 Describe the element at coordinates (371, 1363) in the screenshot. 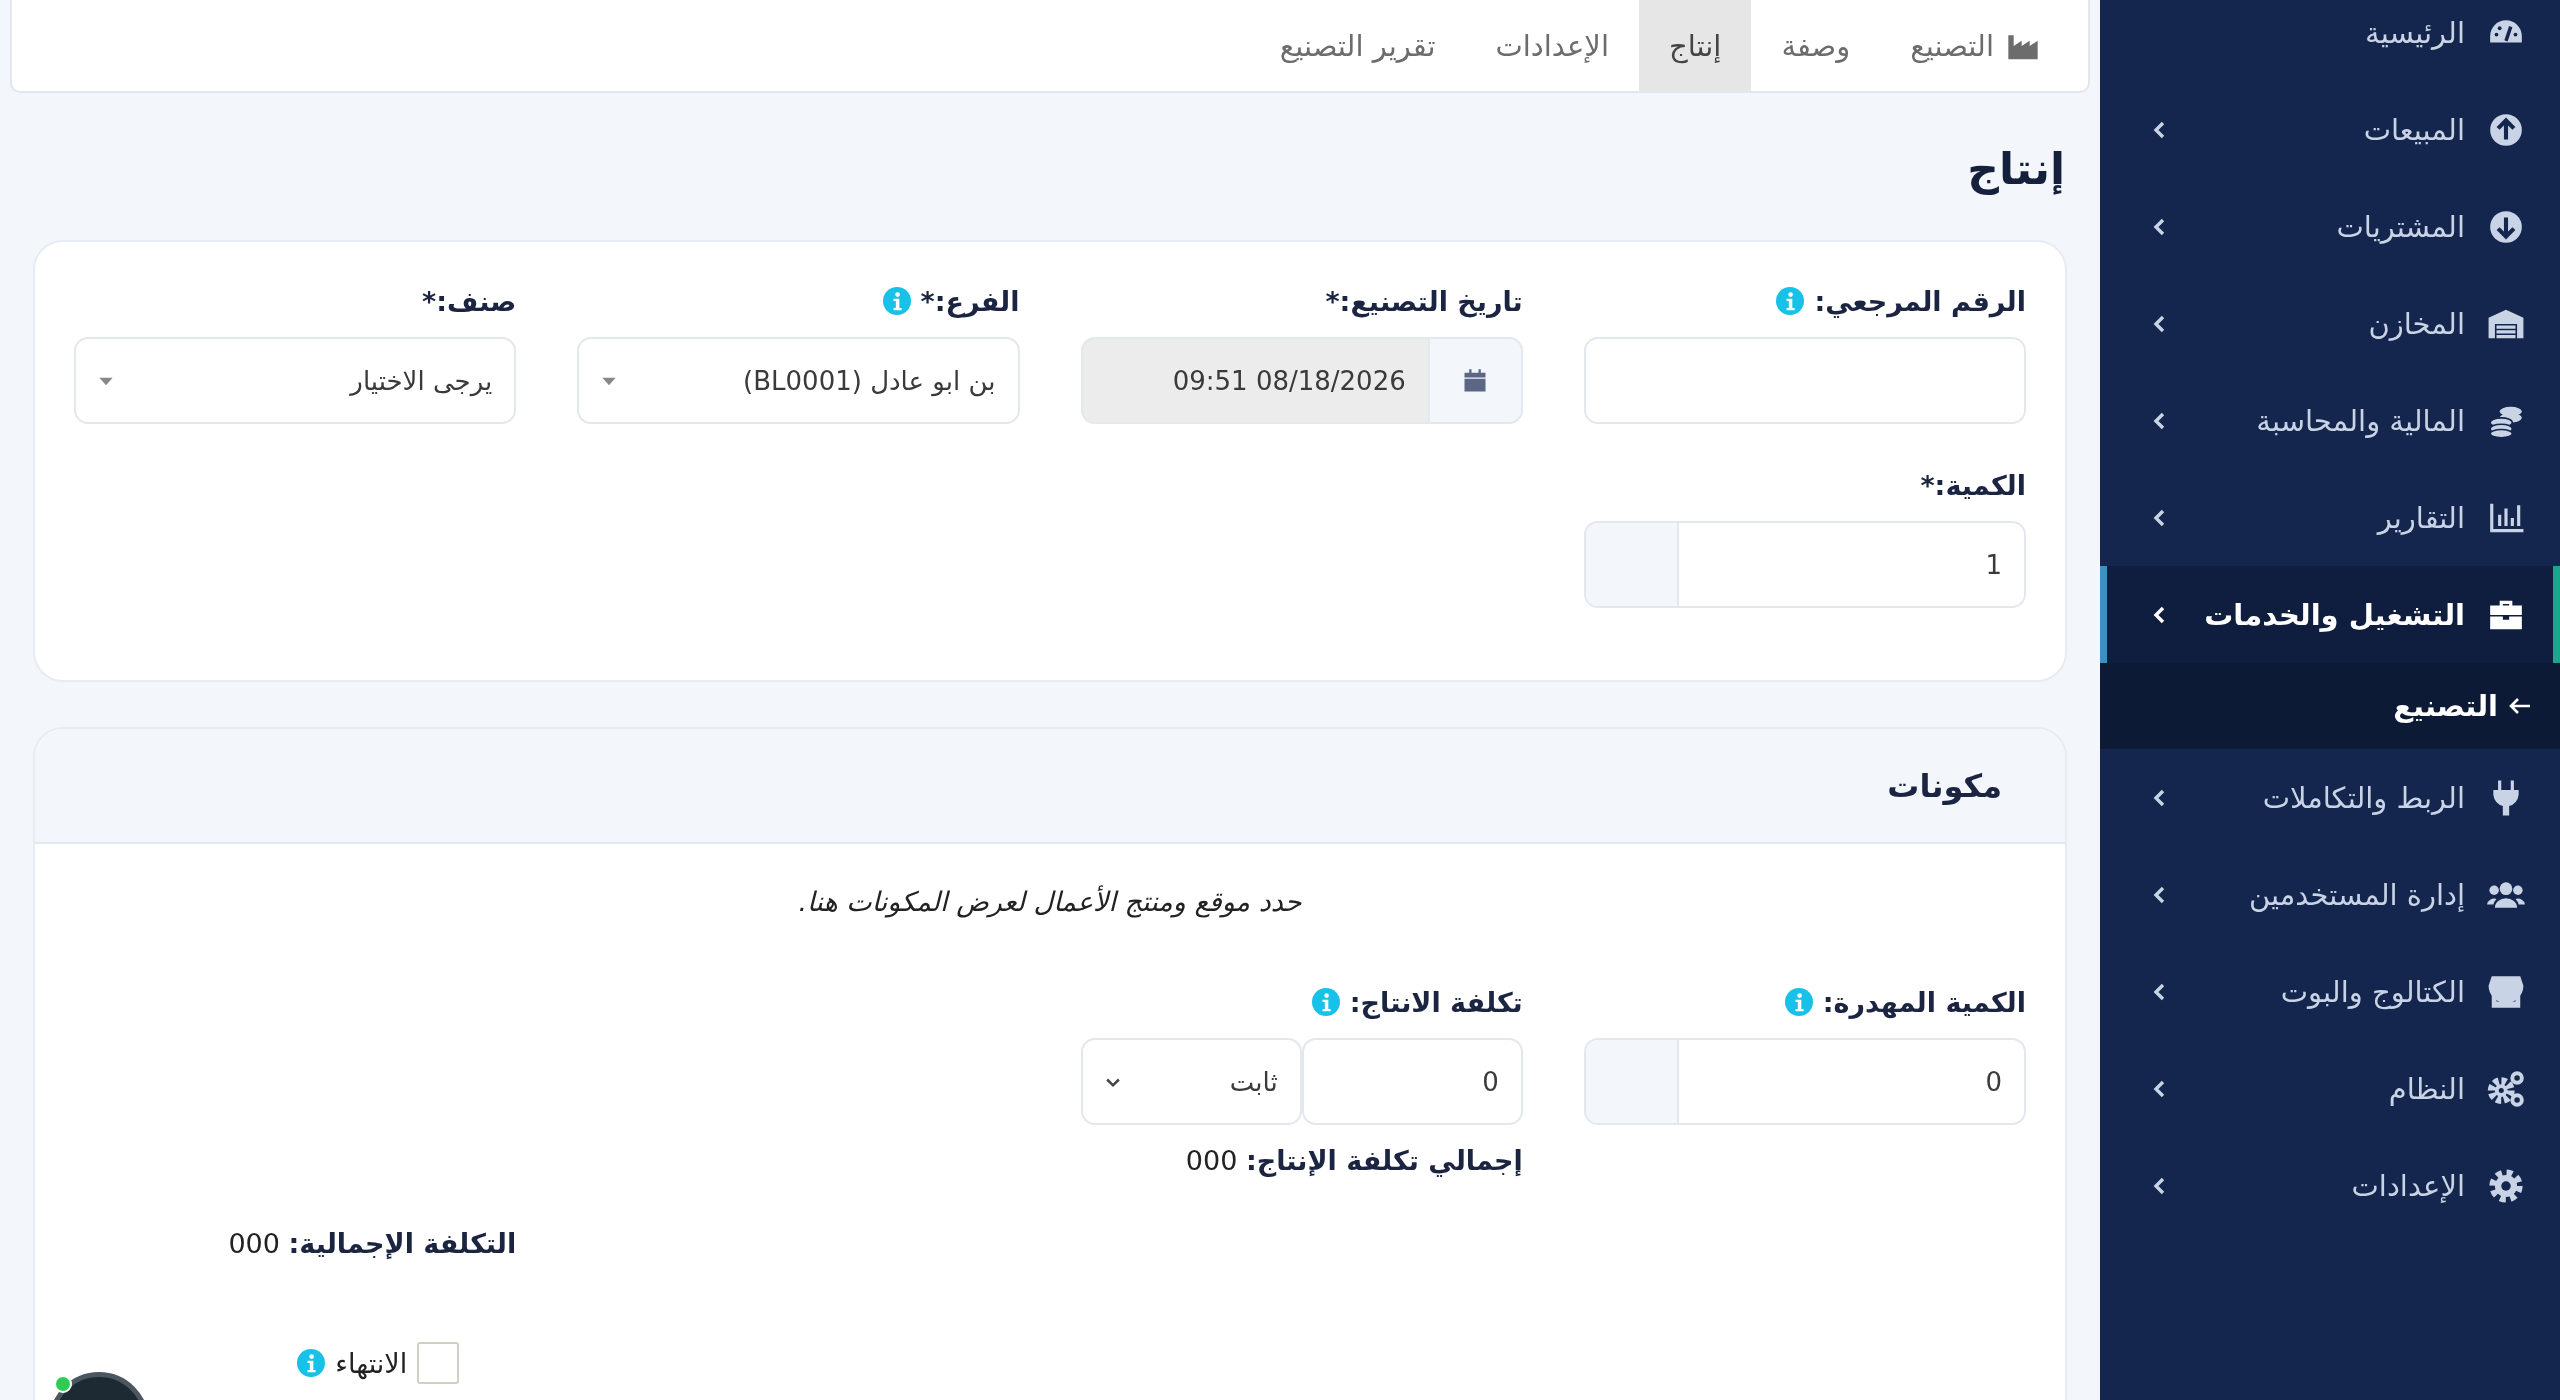

I see `checkbox-label: الانتهاء` at that location.